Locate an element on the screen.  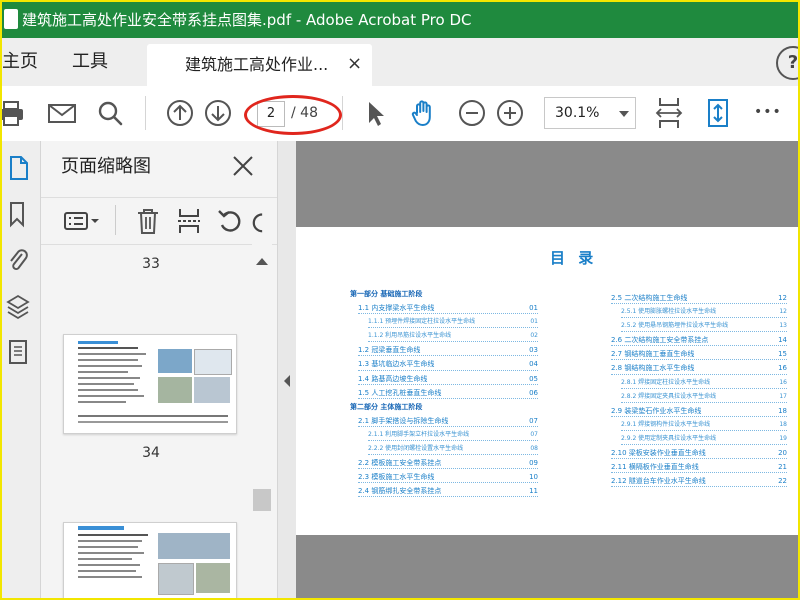
toc-entry-page: 10 is located at coordinates (532, 477).